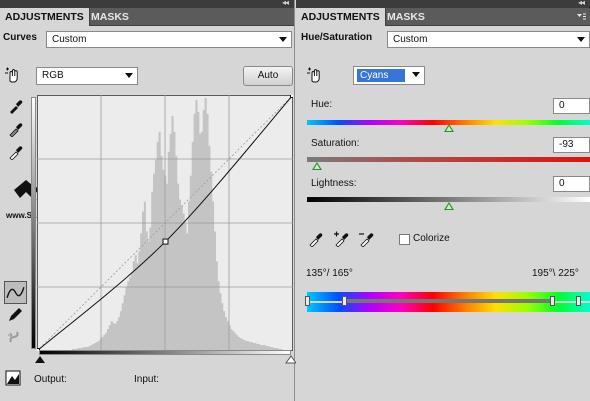  What do you see at coordinates (443, 4) in the screenshot?
I see `panel-topbar: ◂◂` at bounding box center [443, 4].